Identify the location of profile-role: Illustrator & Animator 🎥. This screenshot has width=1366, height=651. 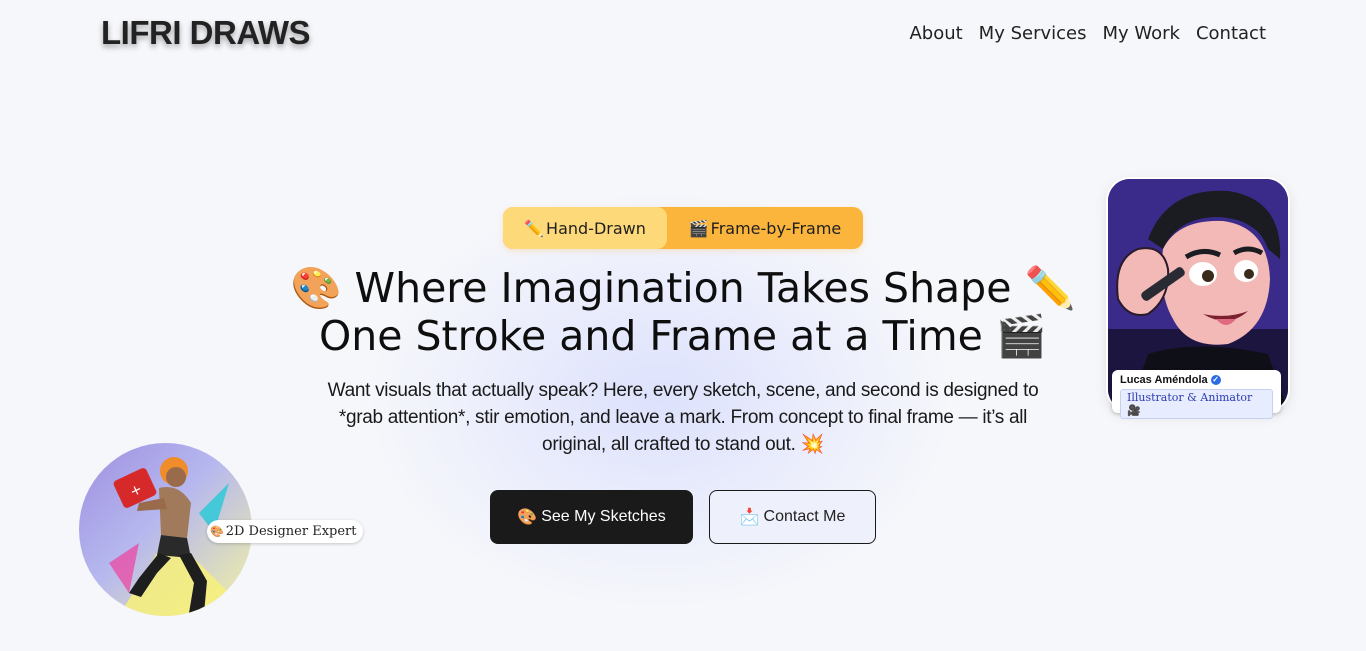
(1196, 404).